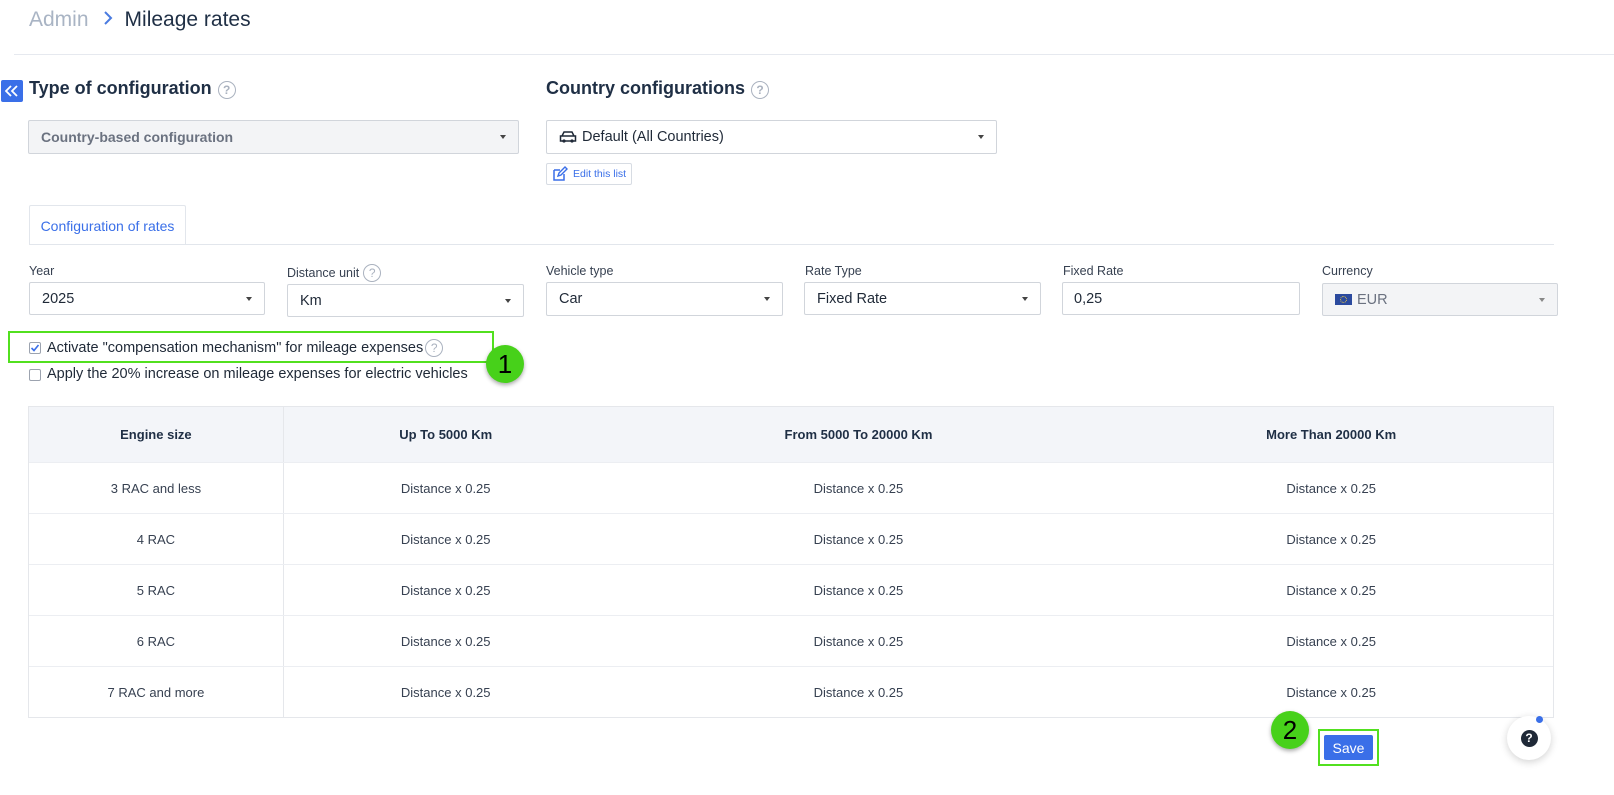  I want to click on check-icon, so click(35, 348).